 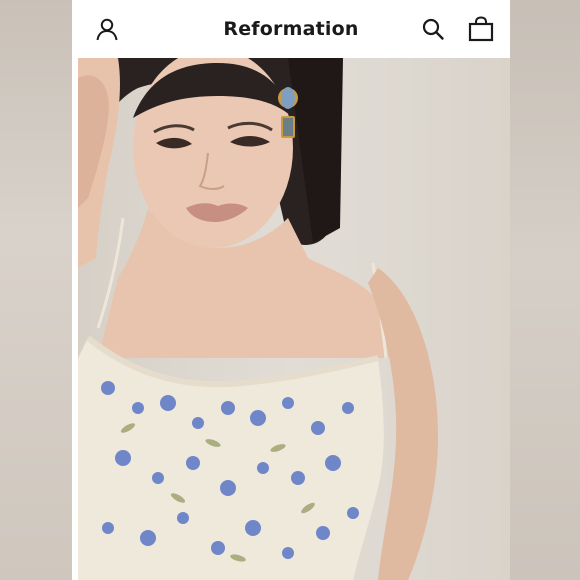 I want to click on shopping-bag-icon, so click(x=481, y=29).